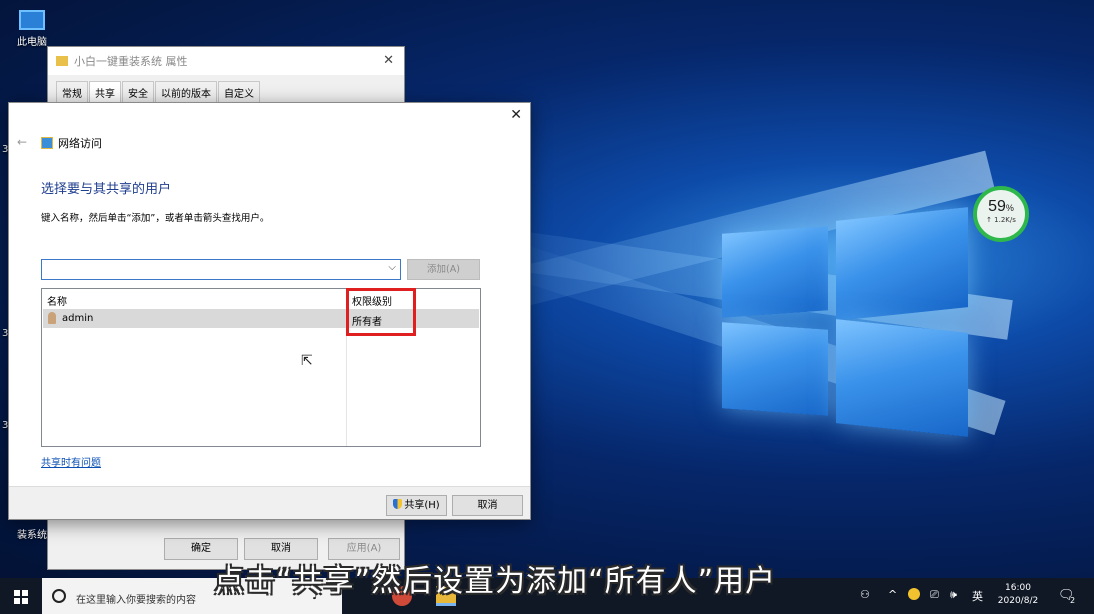  Describe the element at coordinates (136, 600) in the screenshot. I see `search-placeholder: 在这里输入你要搜索的内容` at that location.